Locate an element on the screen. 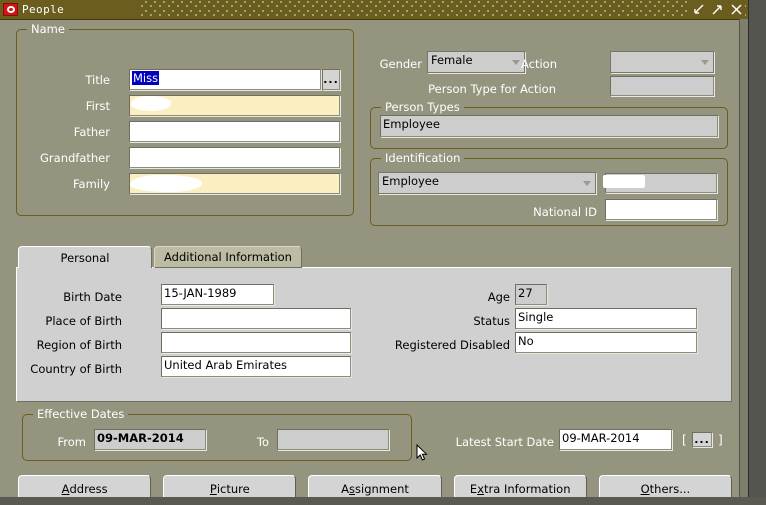  effective-from-label: From is located at coordinates (72, 442).